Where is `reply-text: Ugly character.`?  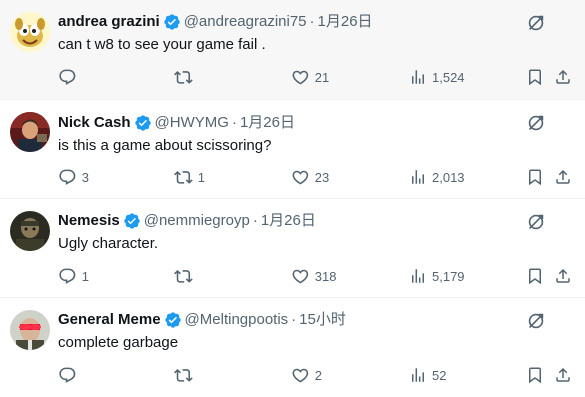 reply-text: Ugly character. is located at coordinates (108, 243).